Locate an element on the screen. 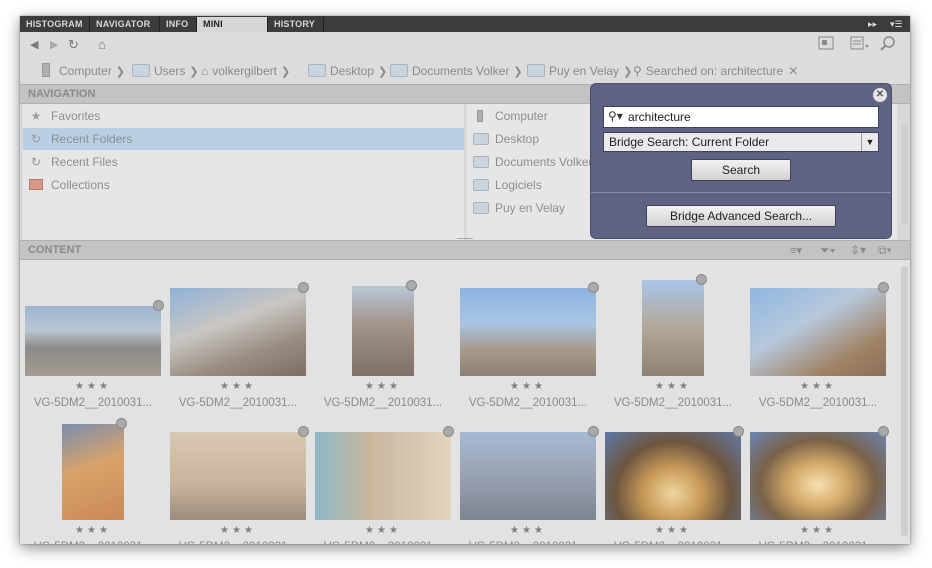 The height and width of the screenshot is (568, 932). search-input is located at coordinates (748, 117).